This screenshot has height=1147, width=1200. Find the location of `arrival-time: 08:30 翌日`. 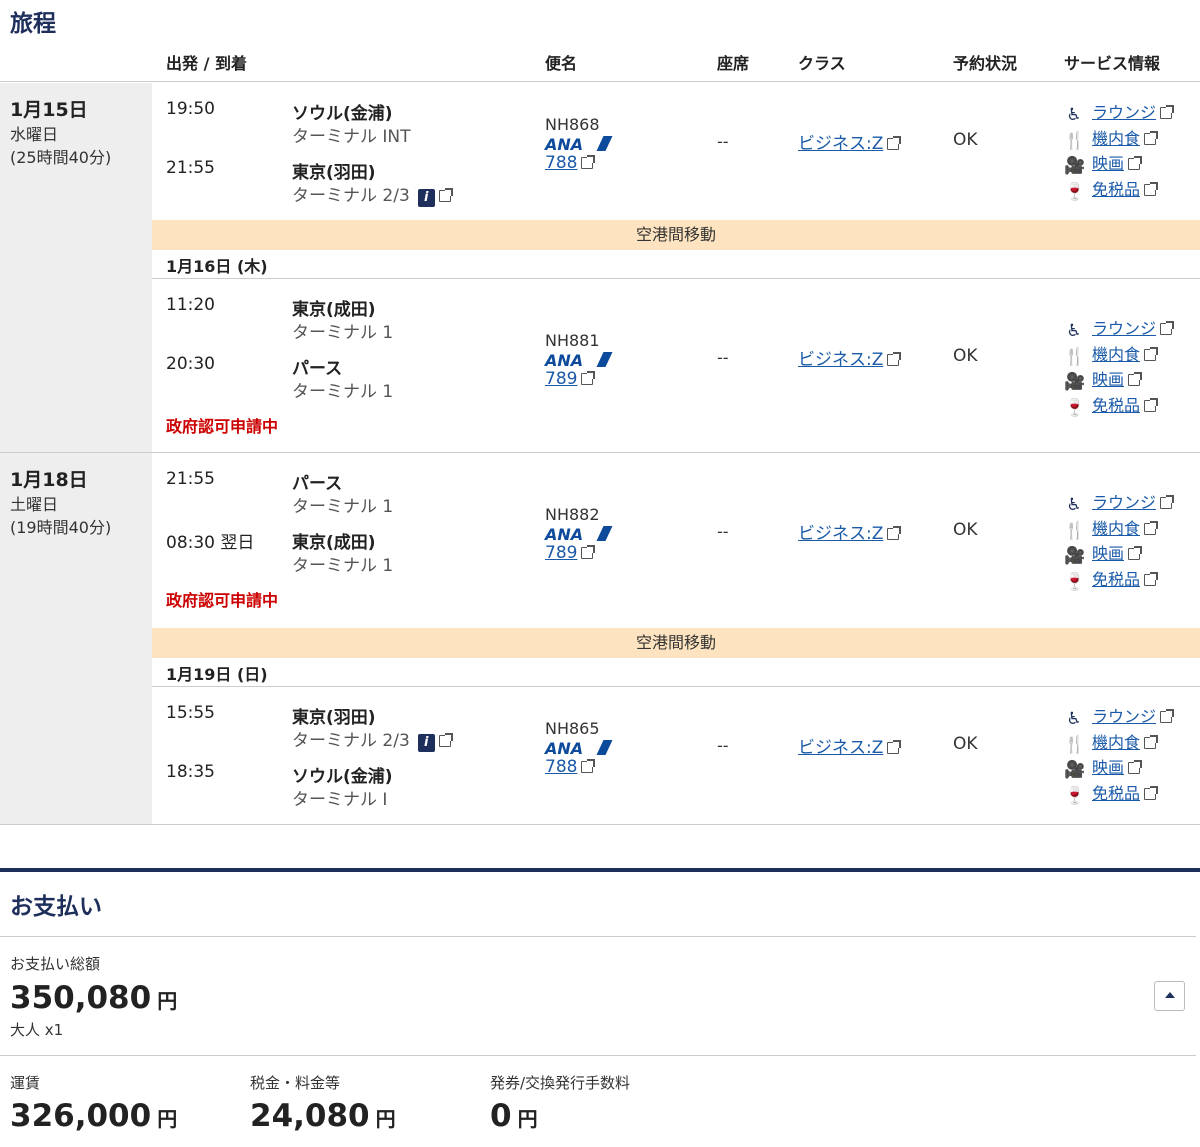

arrival-time: 08:30 翌日 is located at coordinates (210, 543).